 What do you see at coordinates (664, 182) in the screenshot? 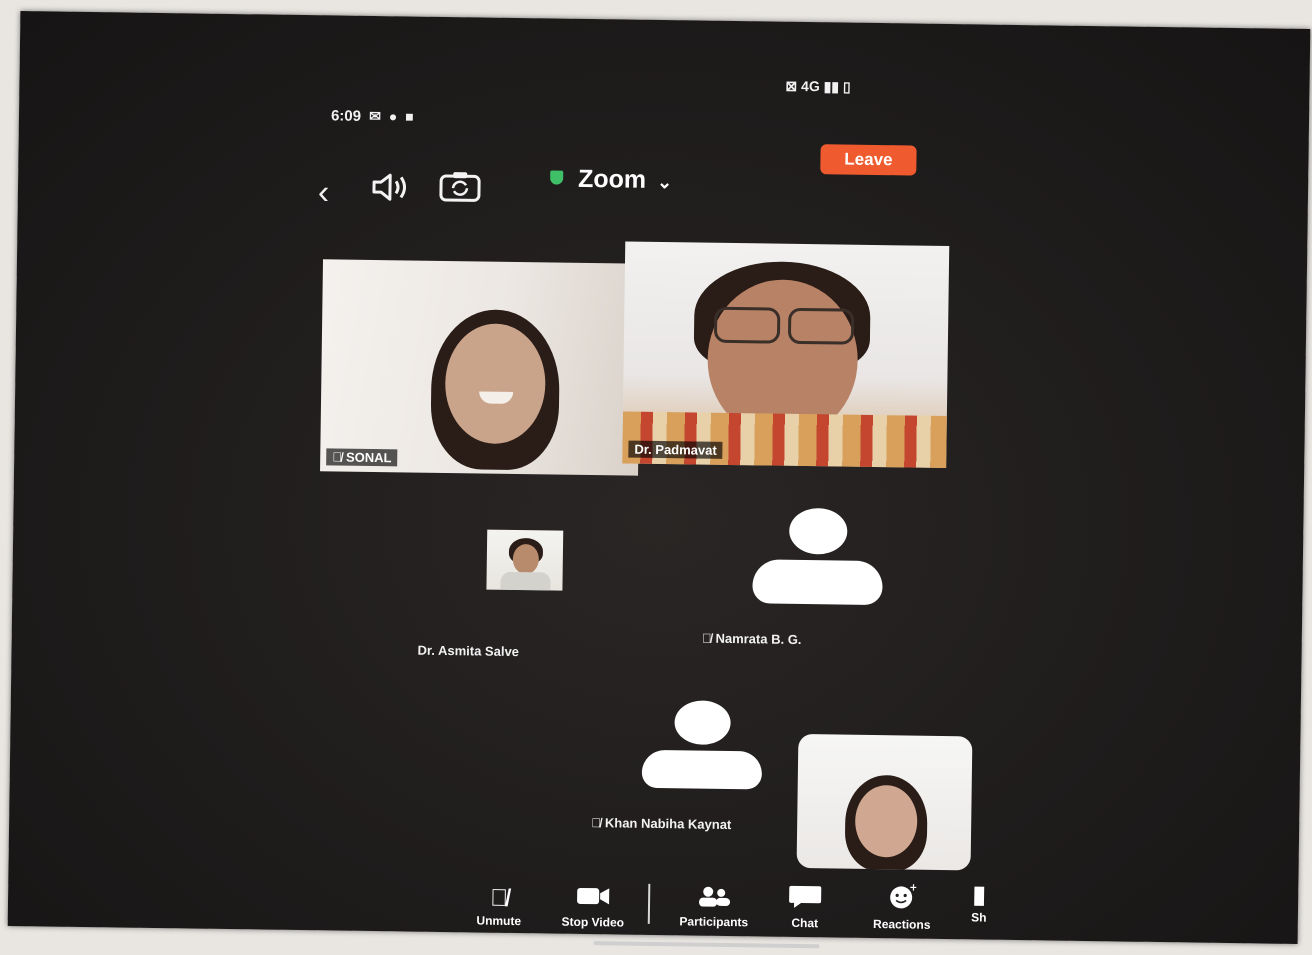
I see `chevron-down-icon: ⌄` at bounding box center [664, 182].